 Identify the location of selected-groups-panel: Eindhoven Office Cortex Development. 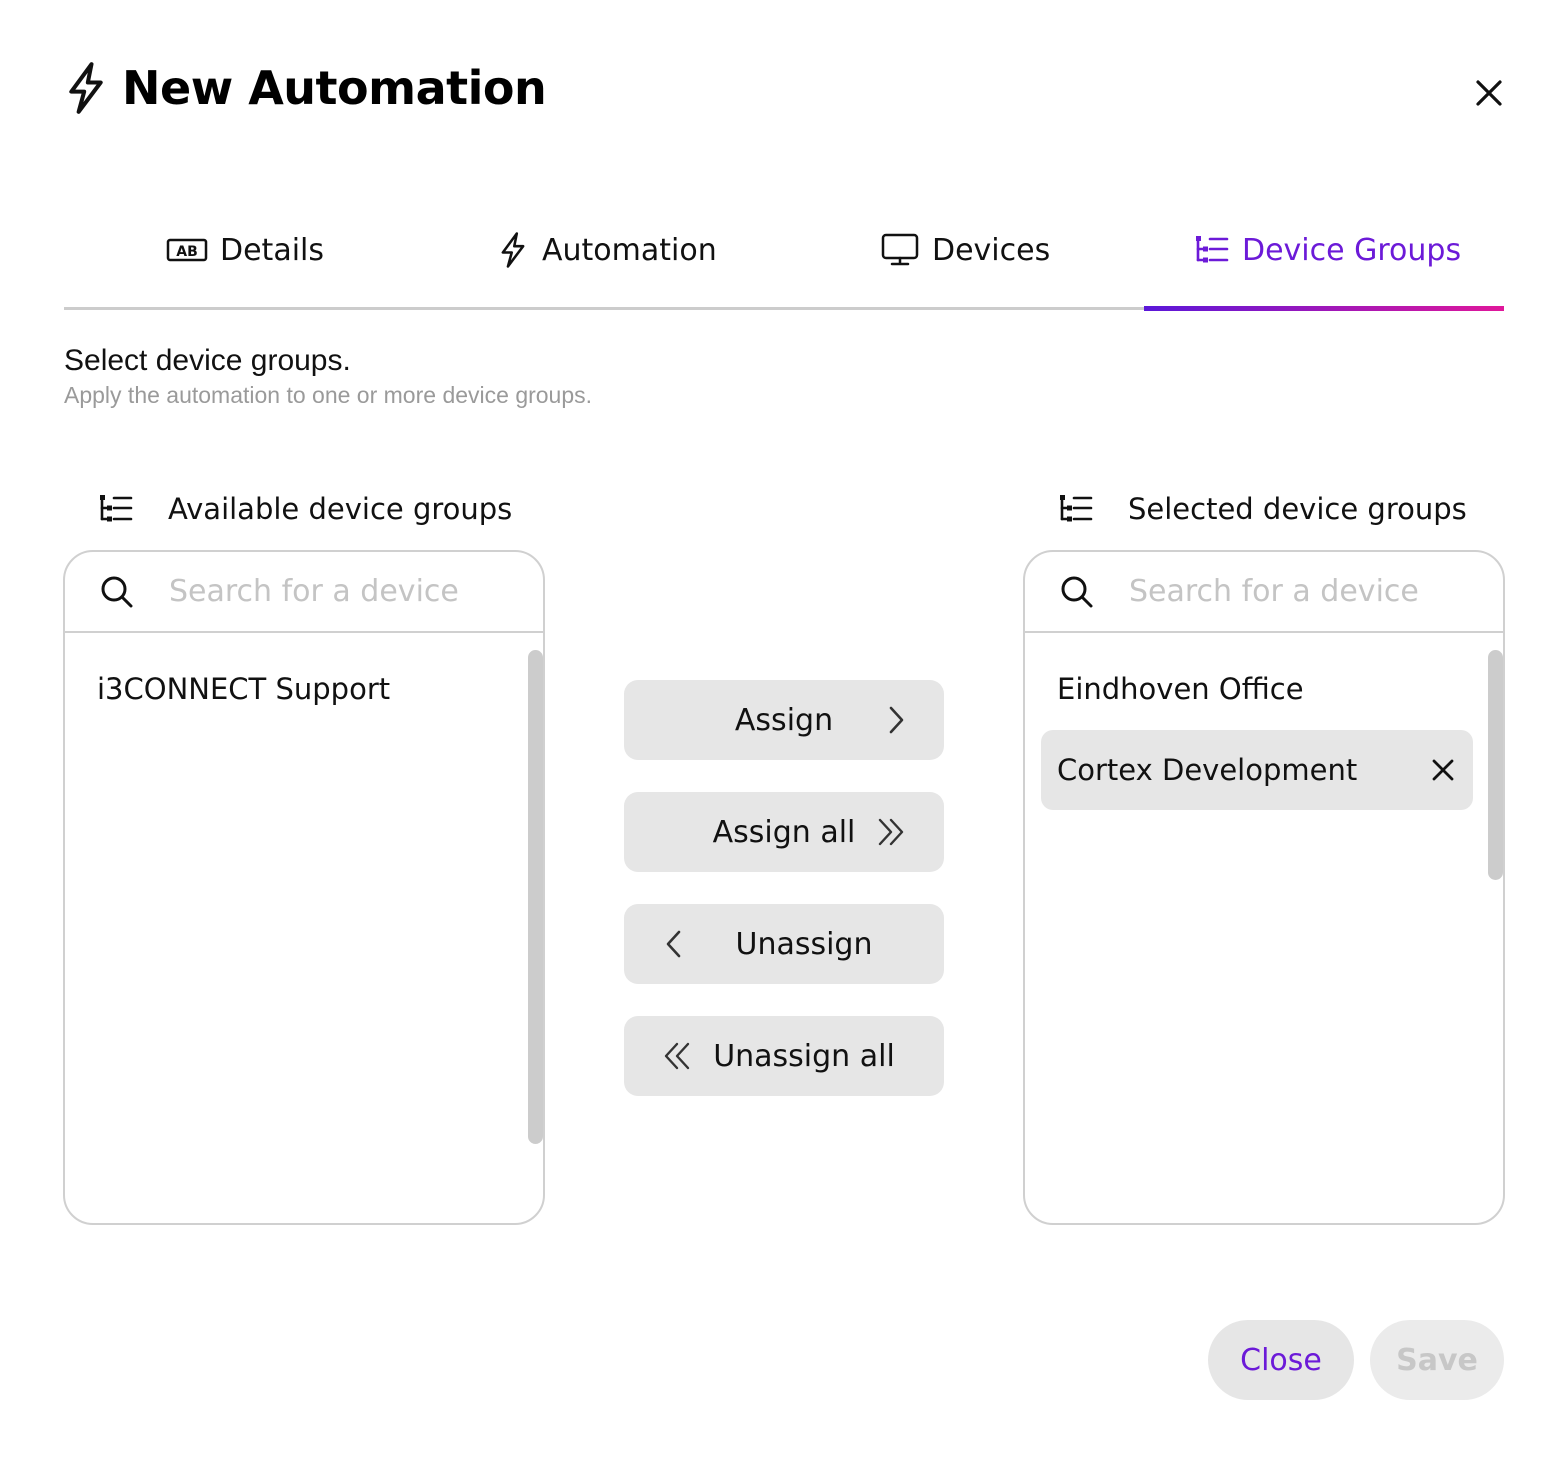
(1264, 887).